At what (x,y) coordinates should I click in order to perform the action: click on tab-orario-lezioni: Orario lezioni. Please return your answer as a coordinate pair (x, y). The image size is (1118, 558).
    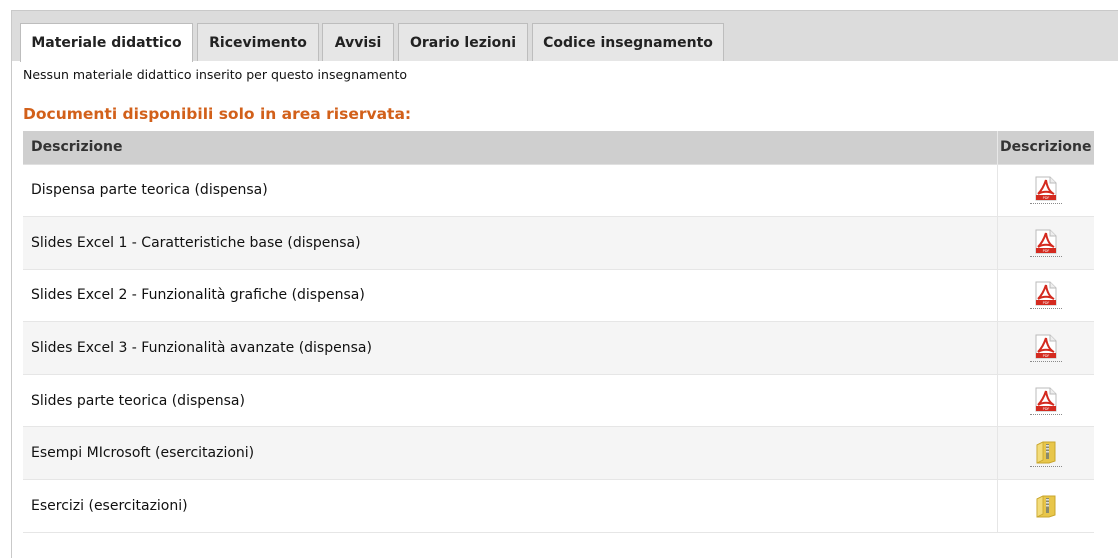
    Looking at the image, I should click on (463, 42).